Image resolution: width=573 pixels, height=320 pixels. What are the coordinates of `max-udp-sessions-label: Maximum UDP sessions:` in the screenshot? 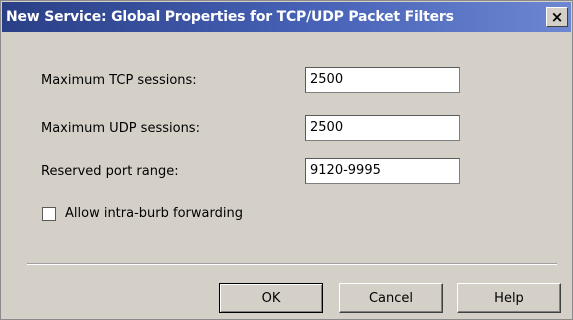 It's located at (120, 128).